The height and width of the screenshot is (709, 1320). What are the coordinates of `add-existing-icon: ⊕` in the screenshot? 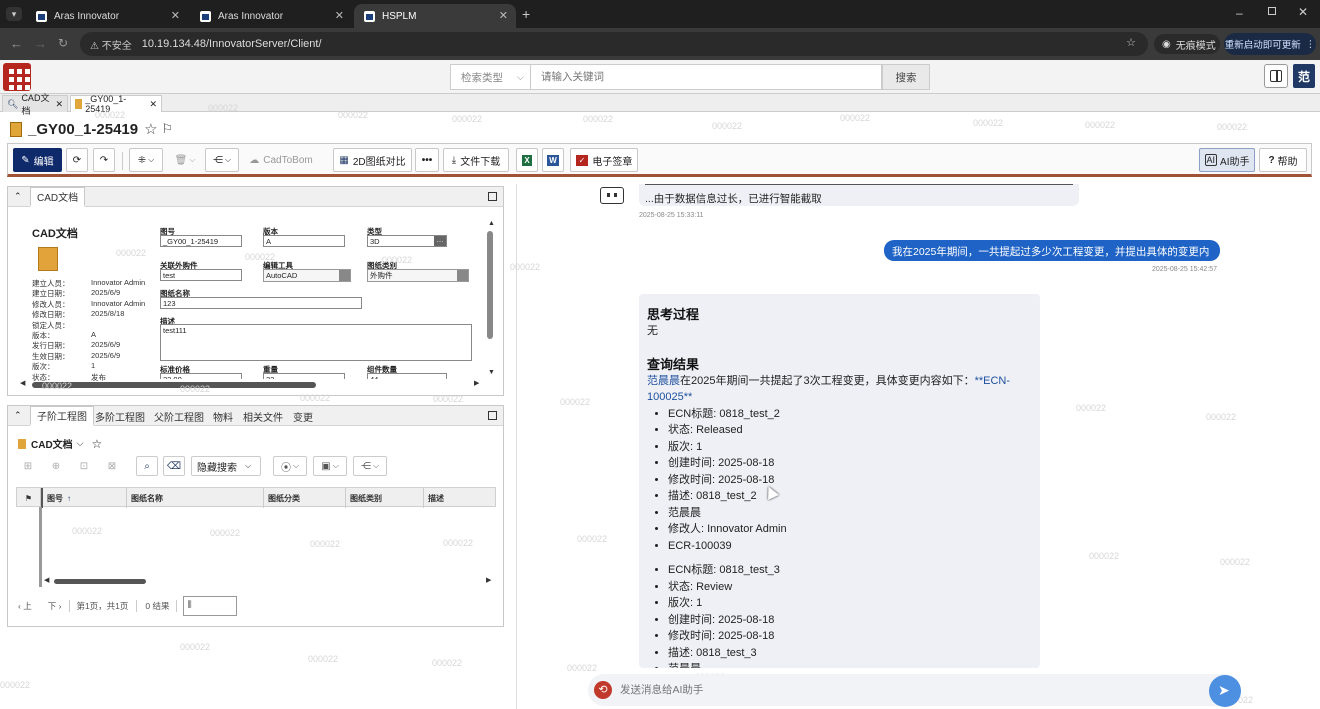 It's located at (56, 466).